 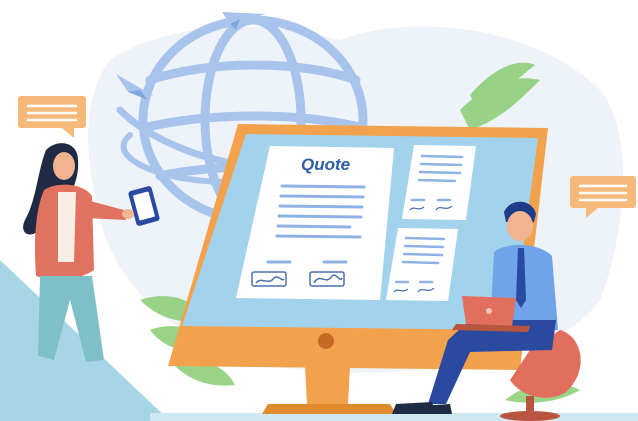 What do you see at coordinates (325, 164) in the screenshot?
I see `quote-title: Quote` at bounding box center [325, 164].